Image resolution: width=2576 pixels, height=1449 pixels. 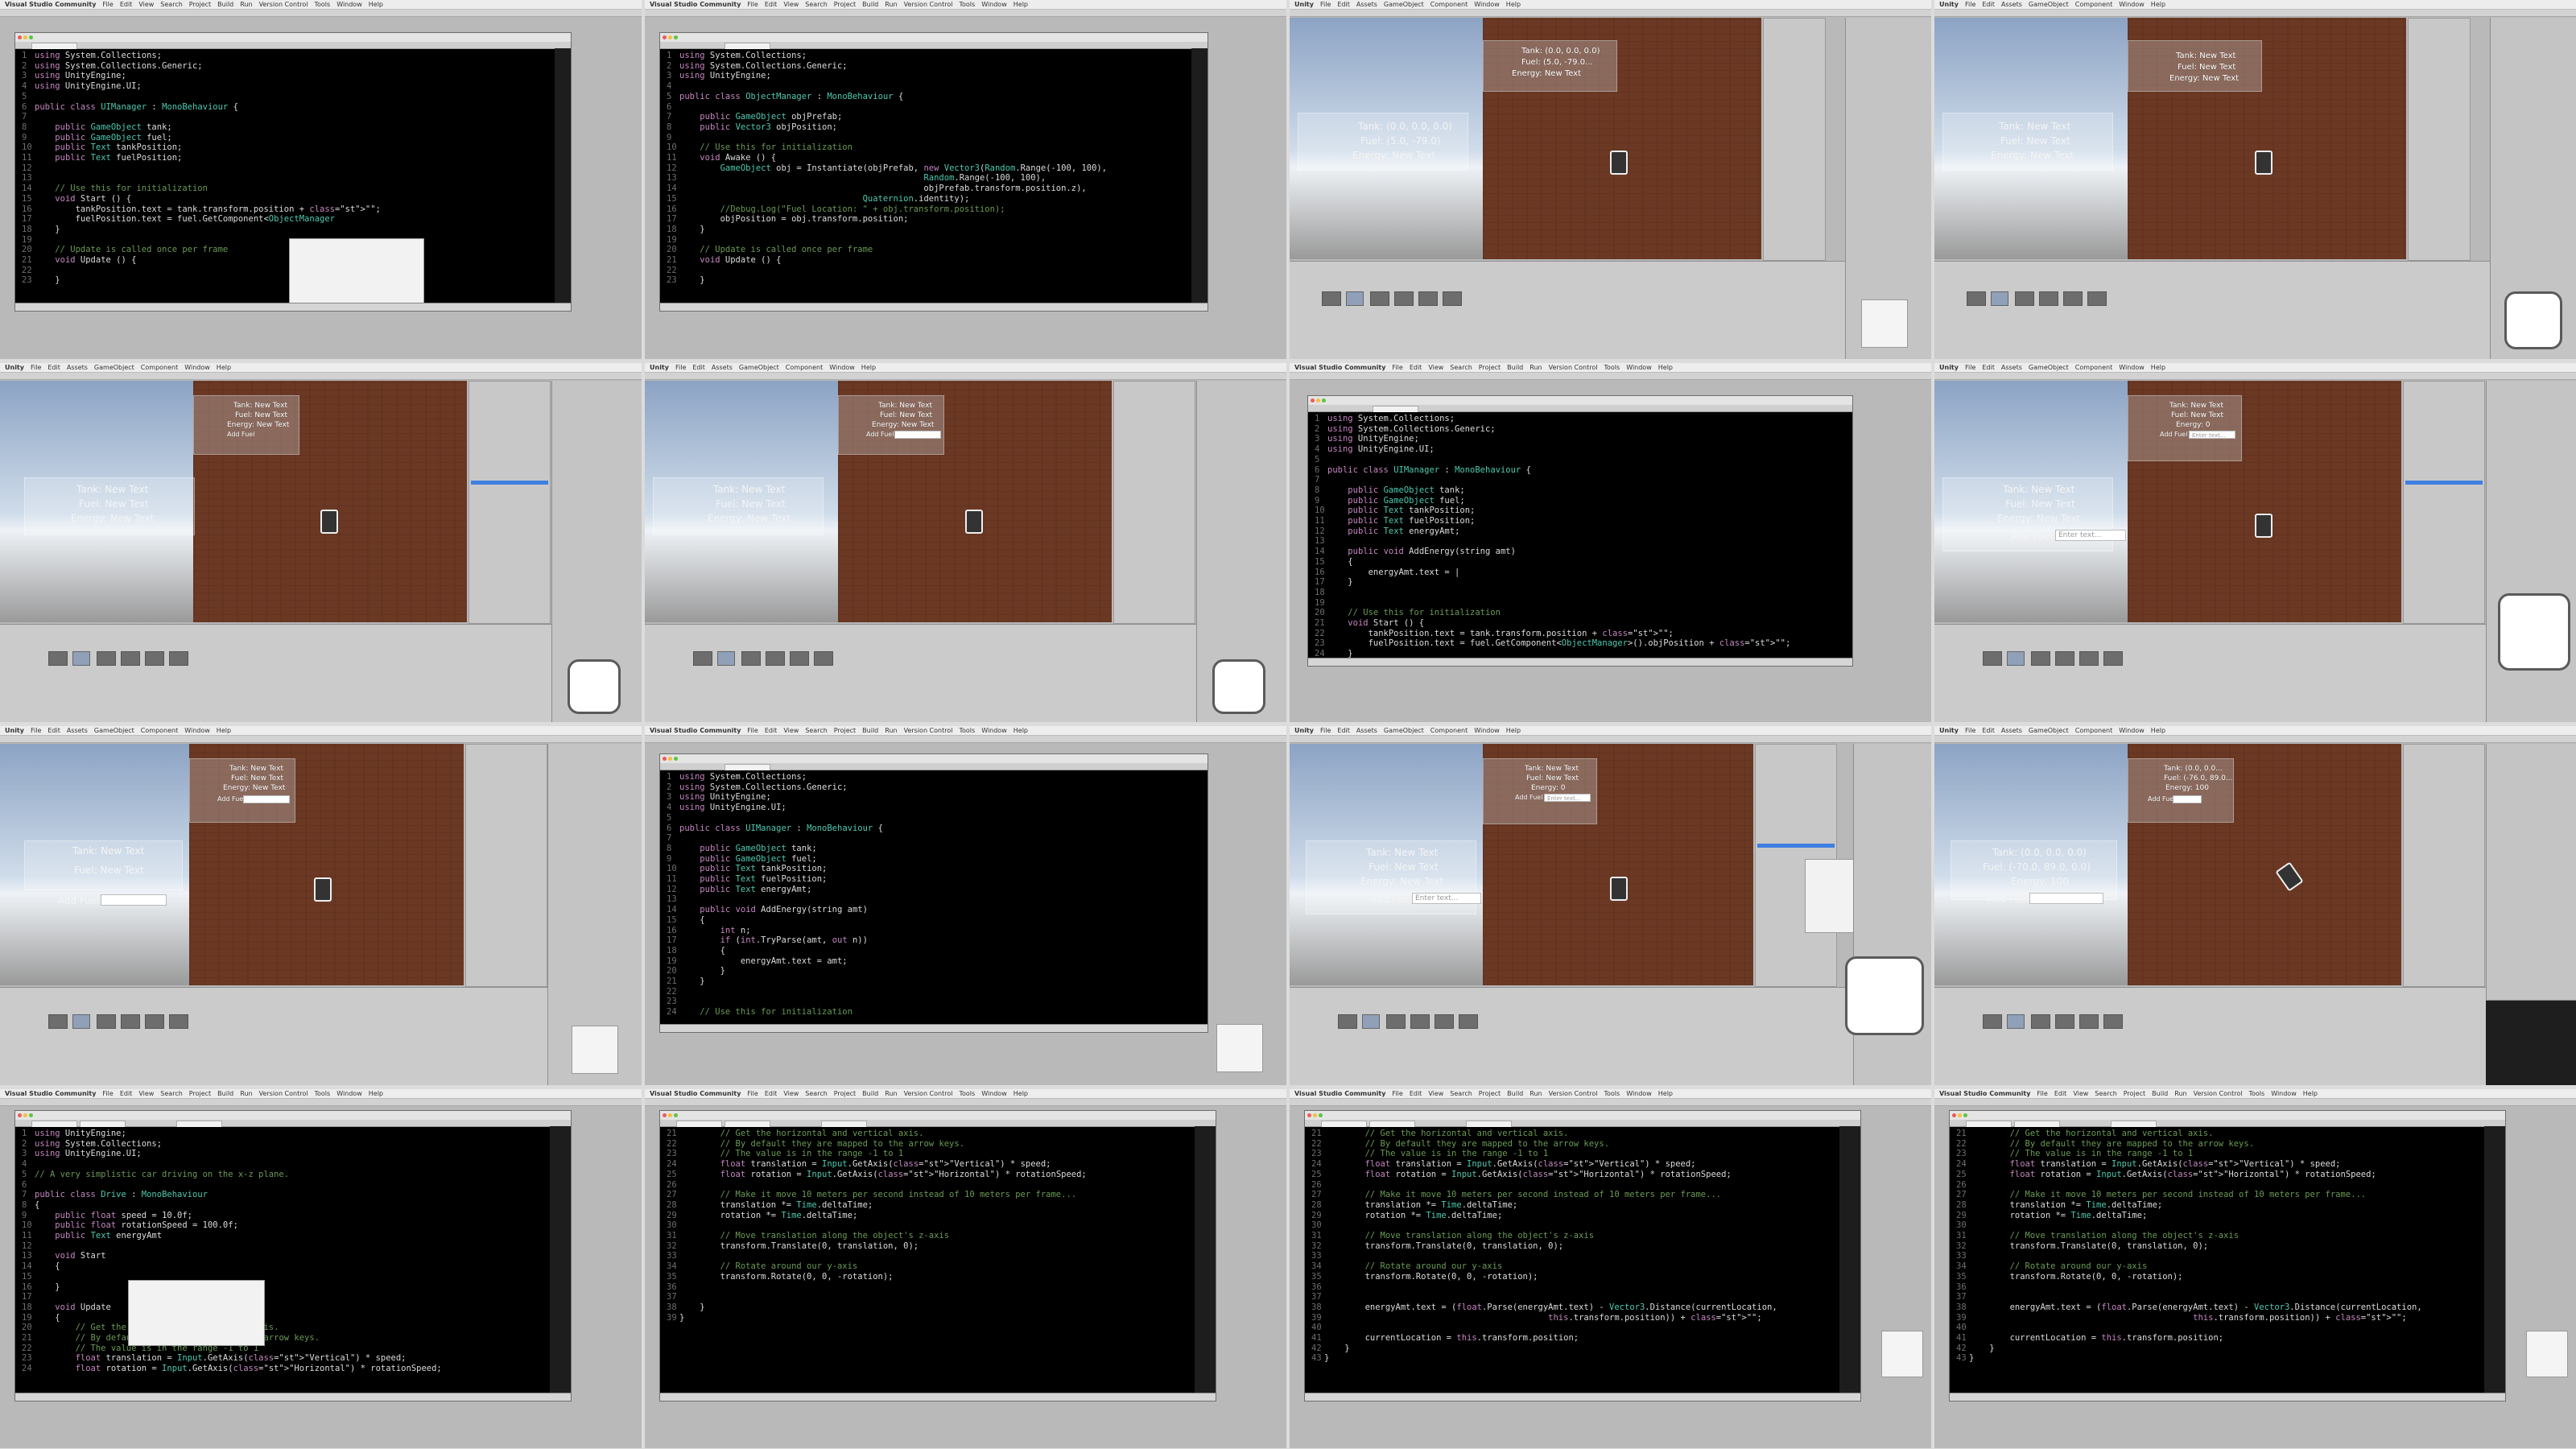 I want to click on code-line: 8 public GameObject tank;, so click(x=1552, y=490).